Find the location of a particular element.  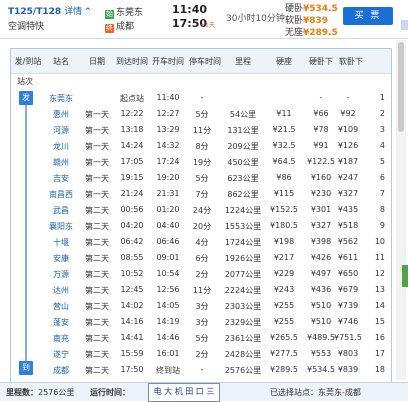

stop-index: 3 is located at coordinates (382, 129).